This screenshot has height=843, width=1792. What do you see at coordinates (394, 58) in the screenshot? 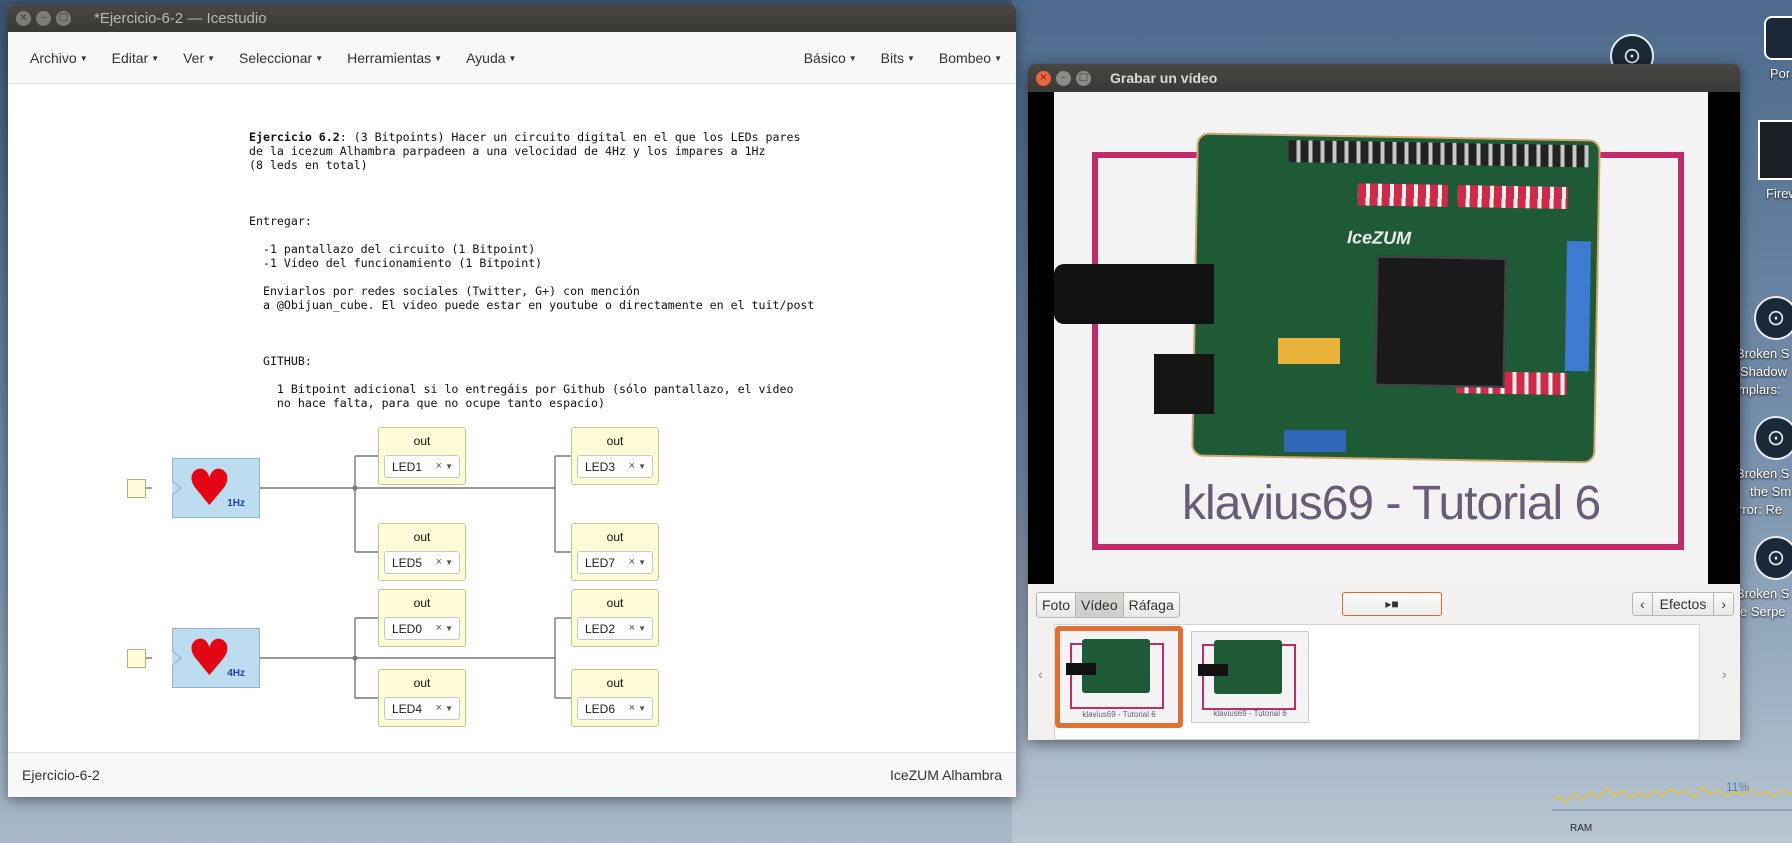
I see `menu-herramientas: Herramientas ▼` at bounding box center [394, 58].